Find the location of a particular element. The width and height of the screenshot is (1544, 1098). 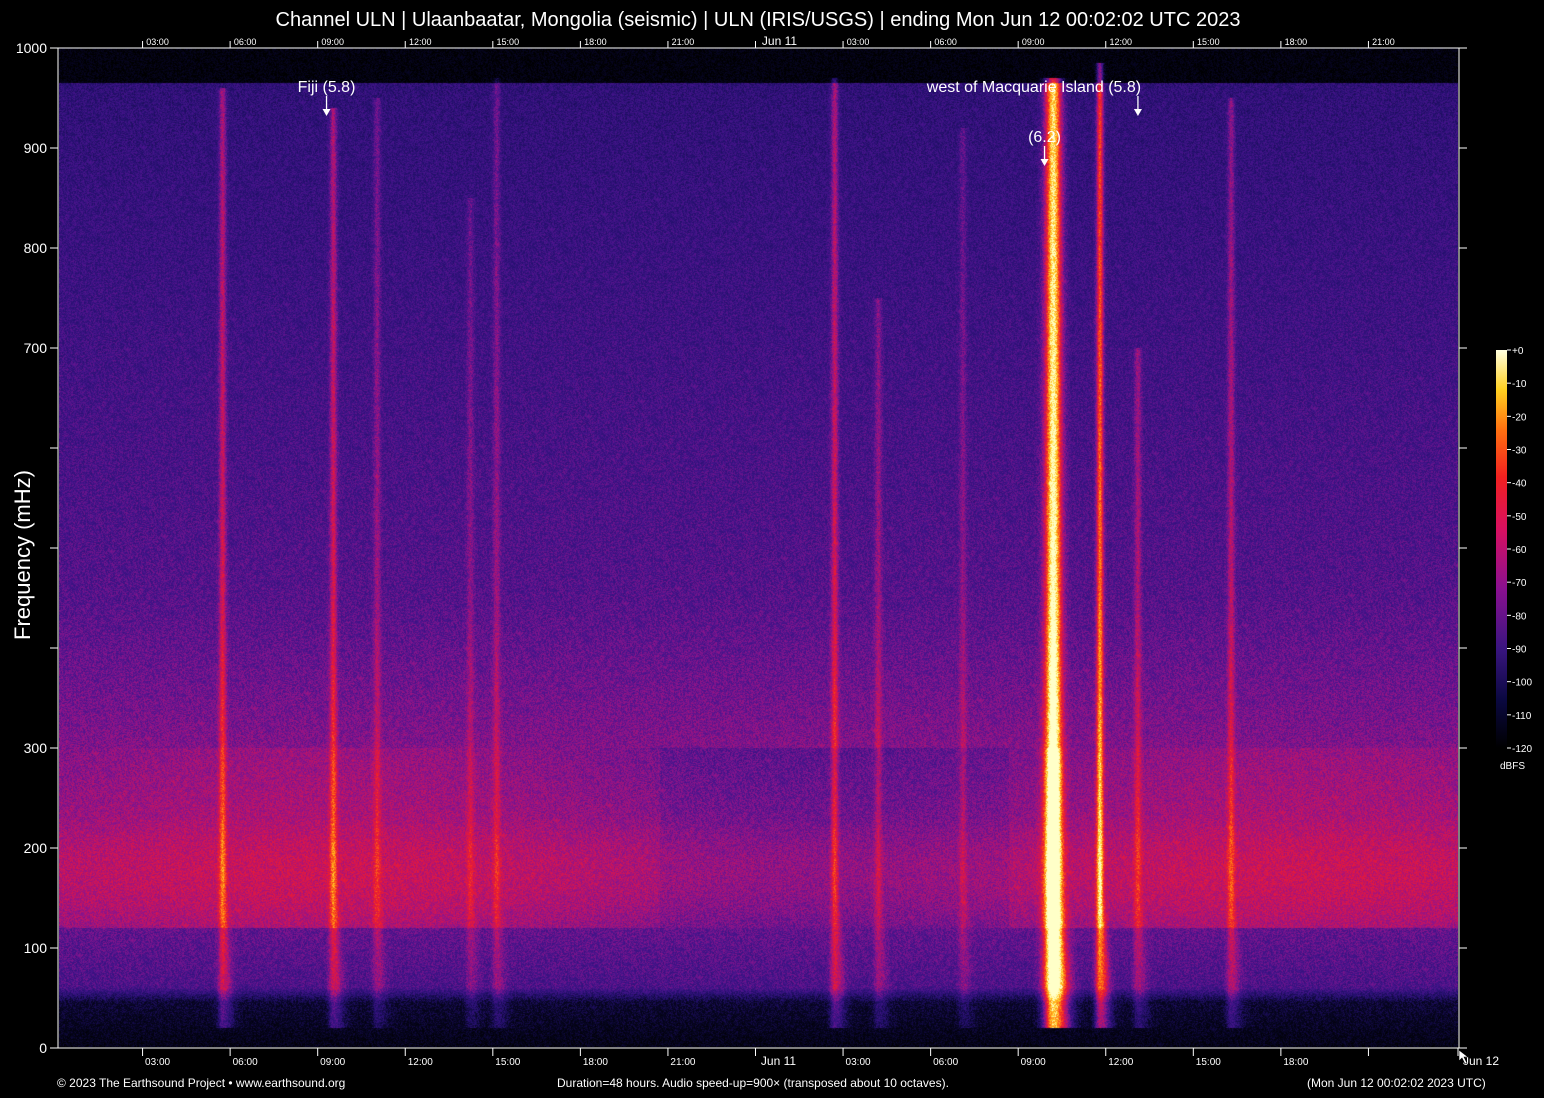

colorbar-gradient is located at coordinates (1501, 549).